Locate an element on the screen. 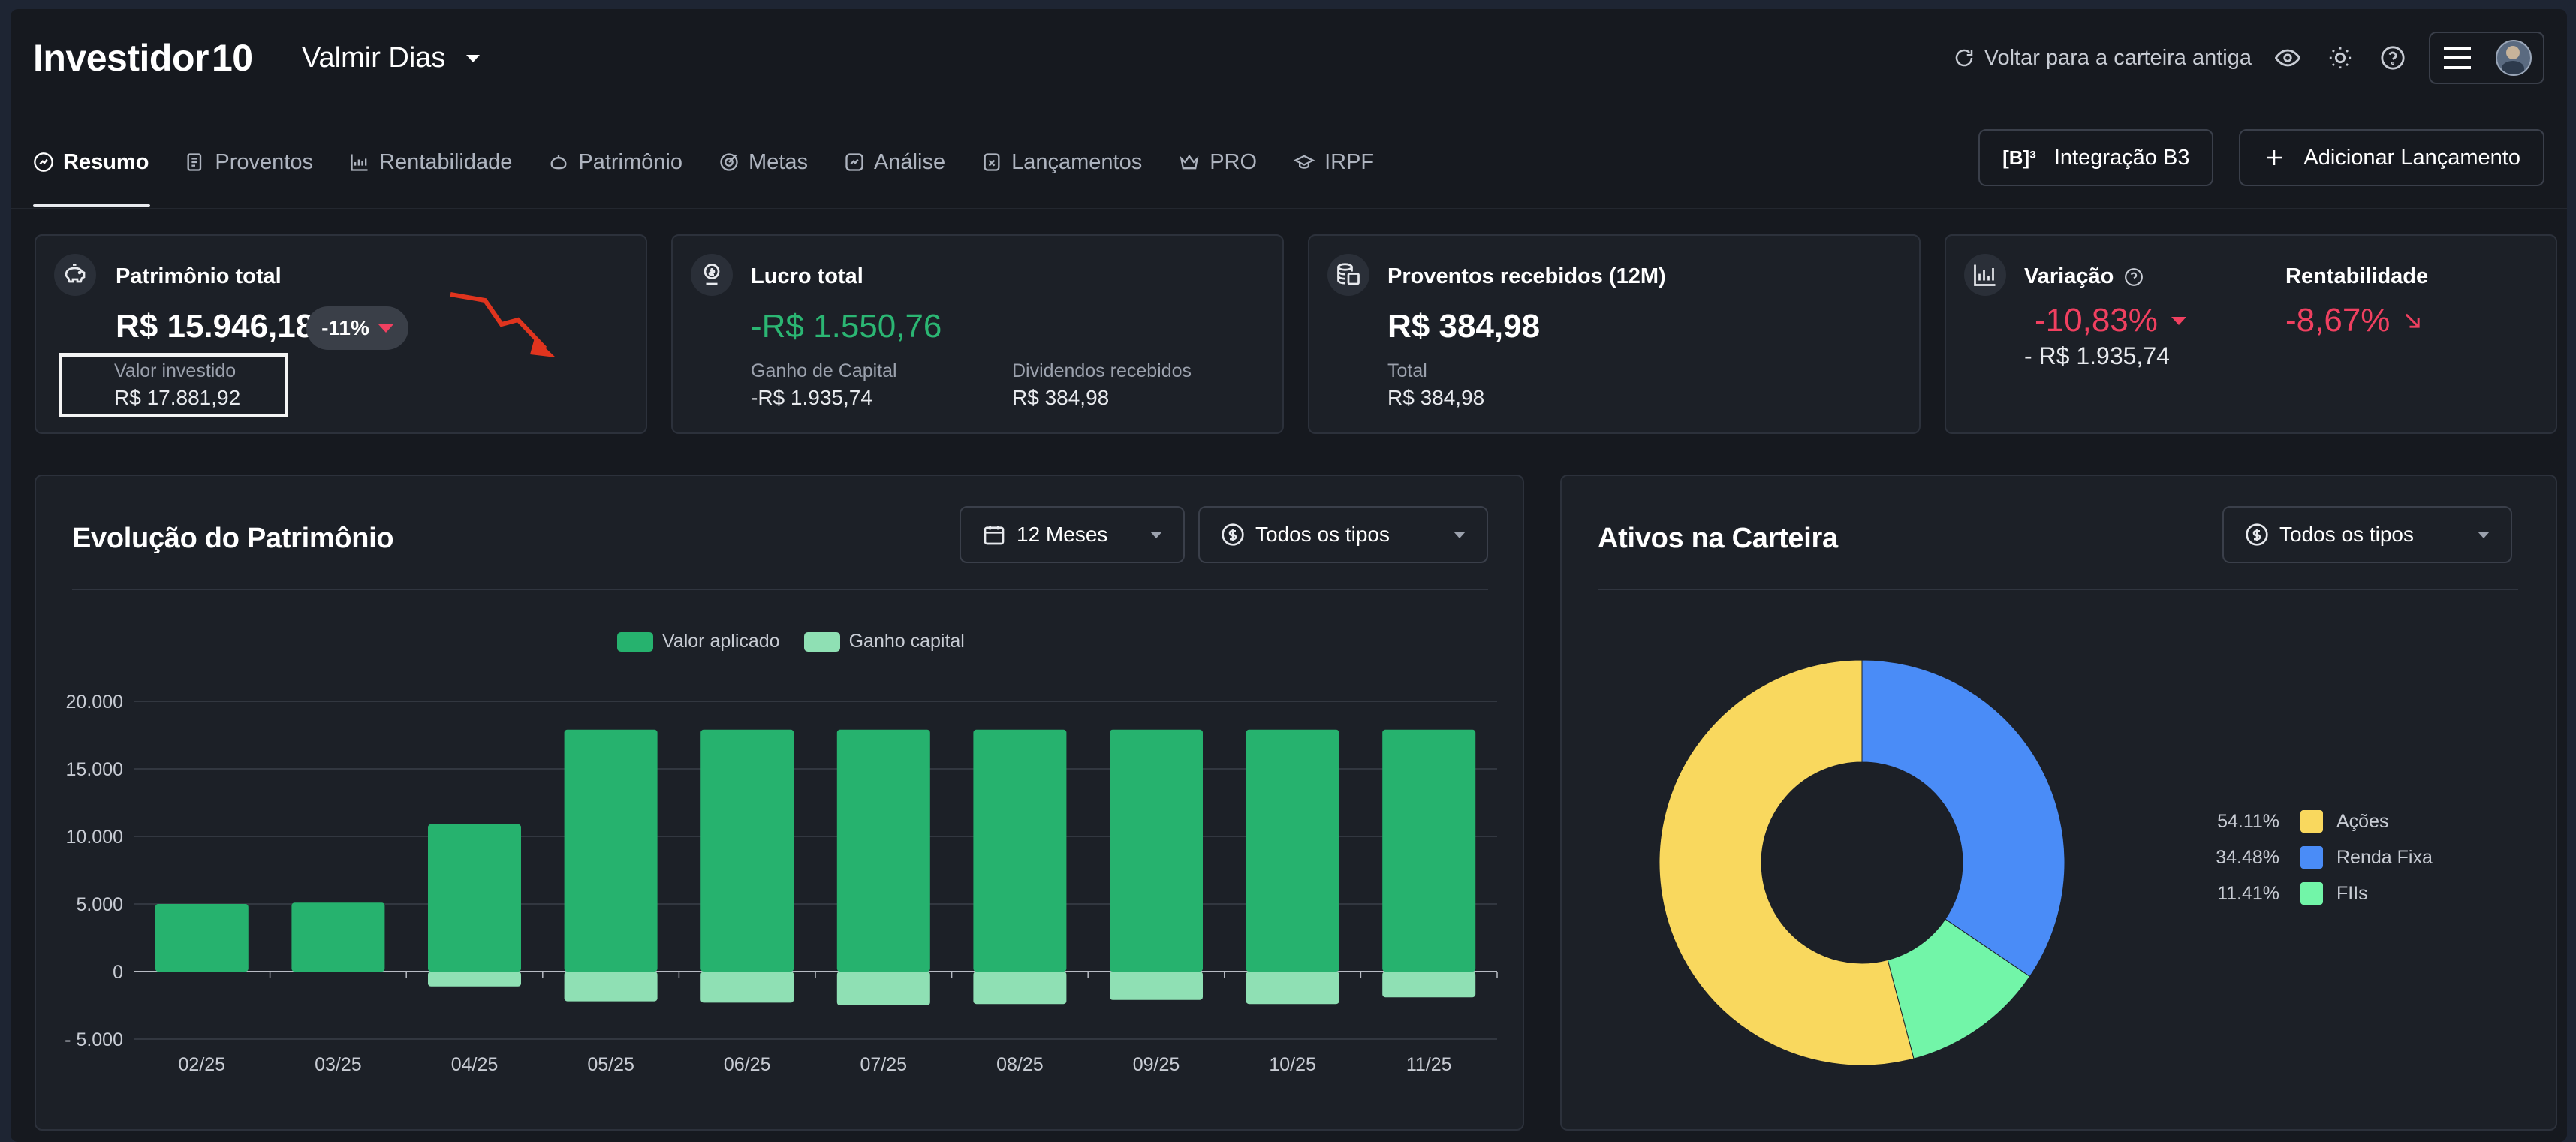 The image size is (2576, 1142). x-tick-label: 10/25 is located at coordinates (1292, 1064).